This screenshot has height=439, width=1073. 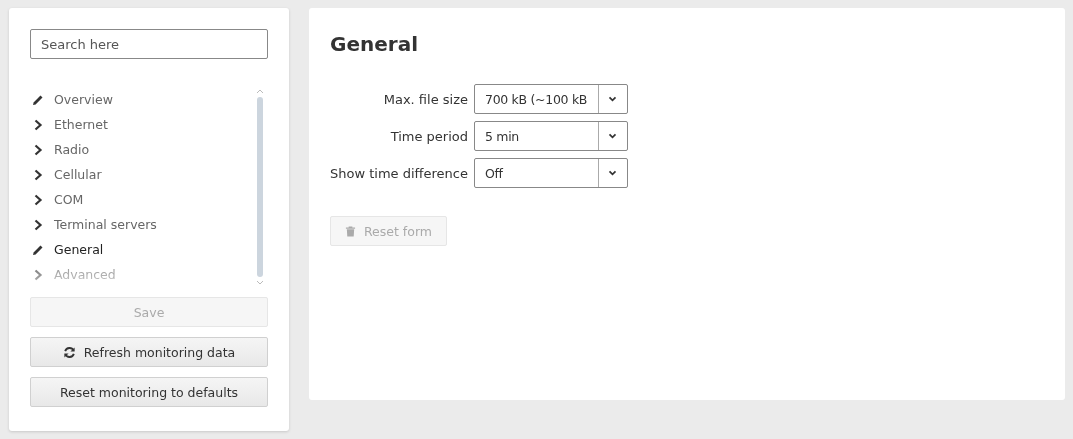 I want to click on nav-item: COM, so click(x=149, y=199).